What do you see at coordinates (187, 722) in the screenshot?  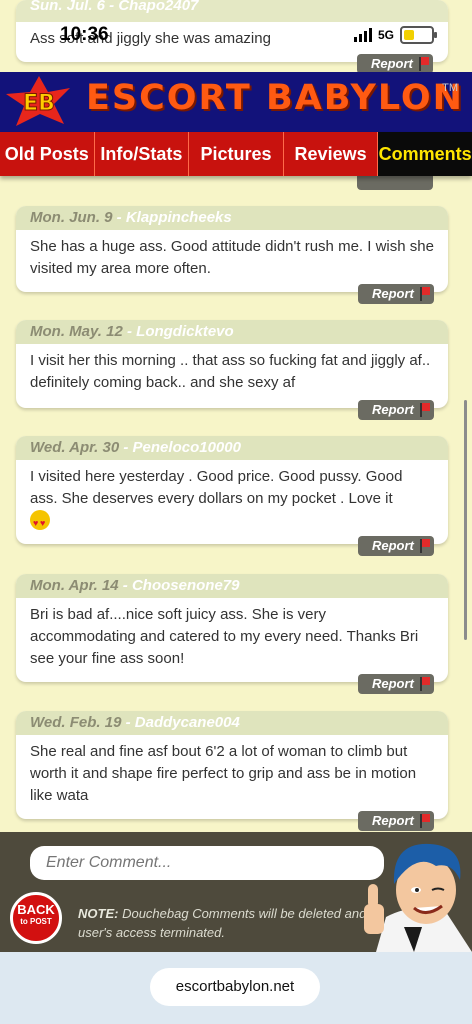 I see `comment-username: Daddycane004` at bounding box center [187, 722].